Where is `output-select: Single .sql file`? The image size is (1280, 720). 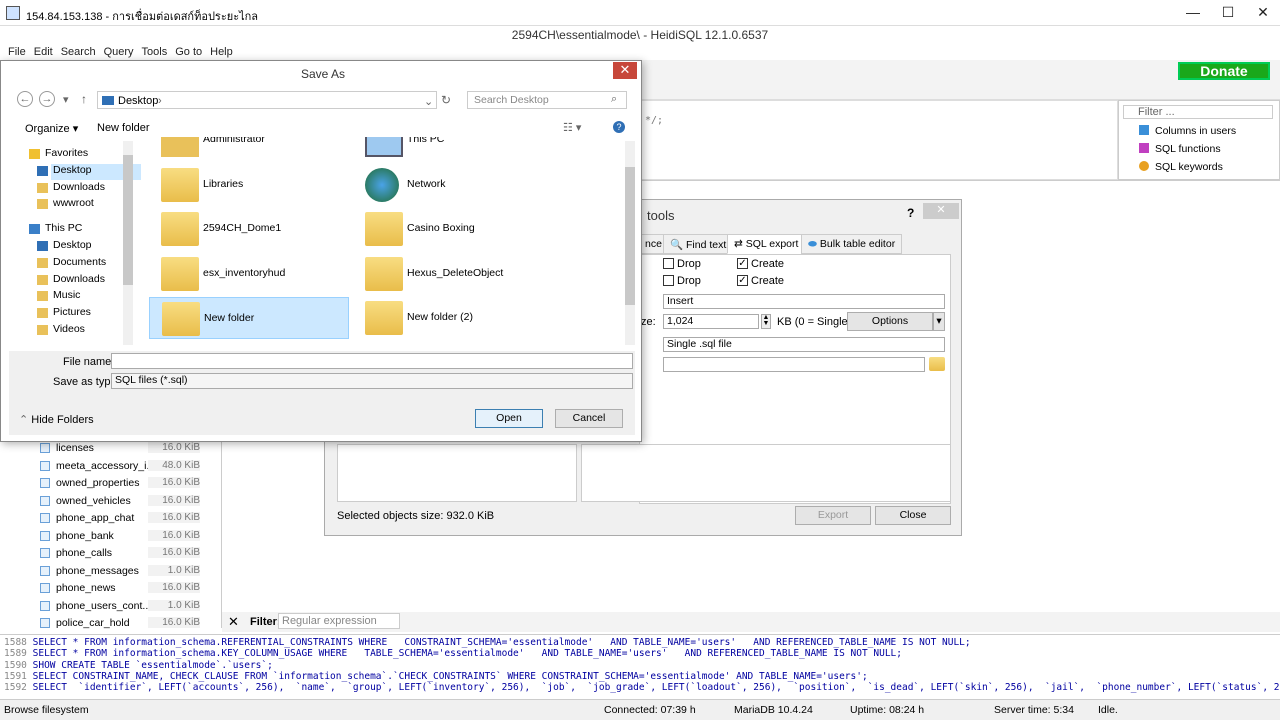 output-select: Single .sql file is located at coordinates (804, 344).